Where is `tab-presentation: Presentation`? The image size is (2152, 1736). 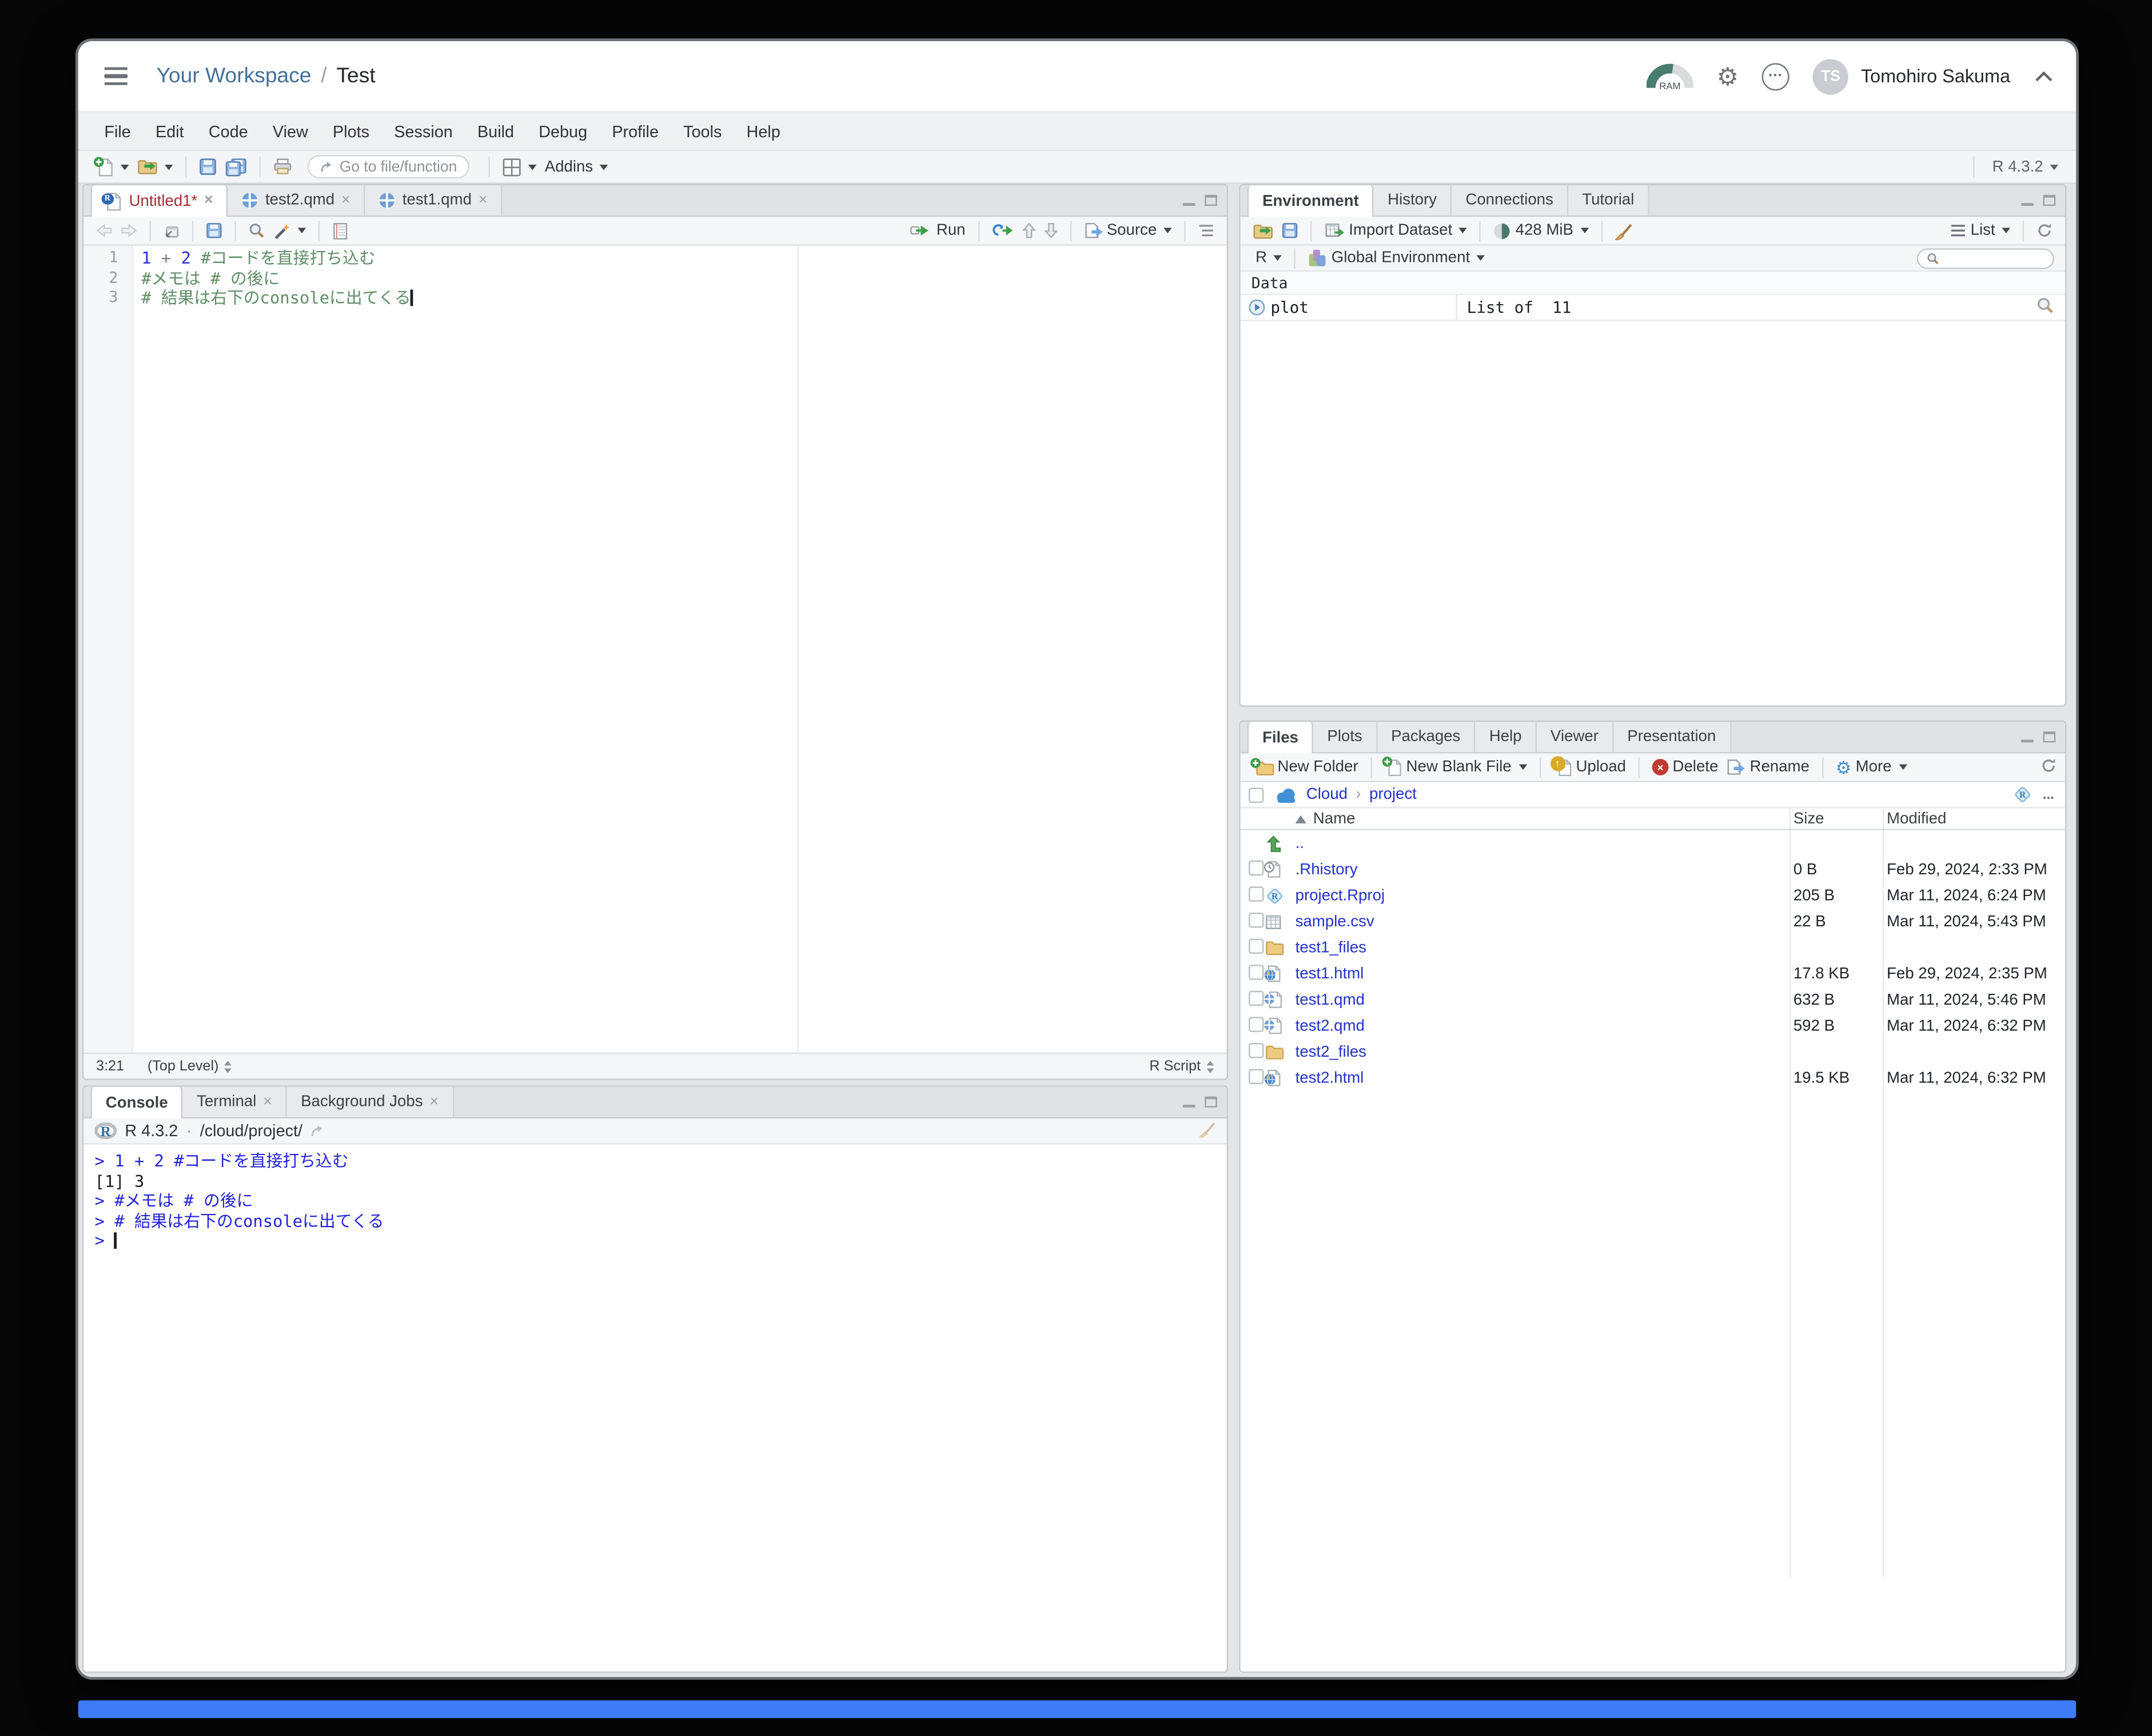 tab-presentation: Presentation is located at coordinates (1672, 737).